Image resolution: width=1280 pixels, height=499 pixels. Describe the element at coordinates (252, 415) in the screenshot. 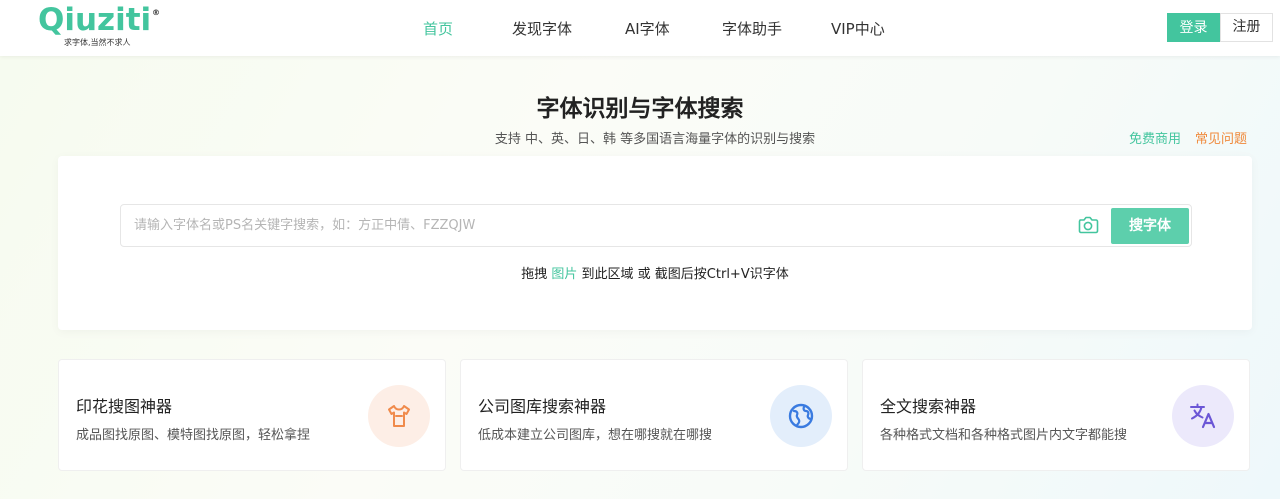

I see `feature-card-print-search: 印花搜图神器 成品图找原图、模特图找原图，轻松拿捏` at that location.